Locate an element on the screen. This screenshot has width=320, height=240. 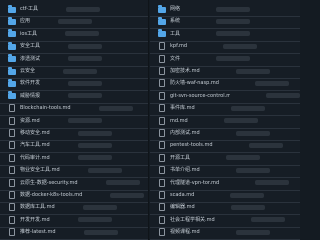
item-name: 数据-docker-k8s-tools.md is located at coordinates (51, 195).